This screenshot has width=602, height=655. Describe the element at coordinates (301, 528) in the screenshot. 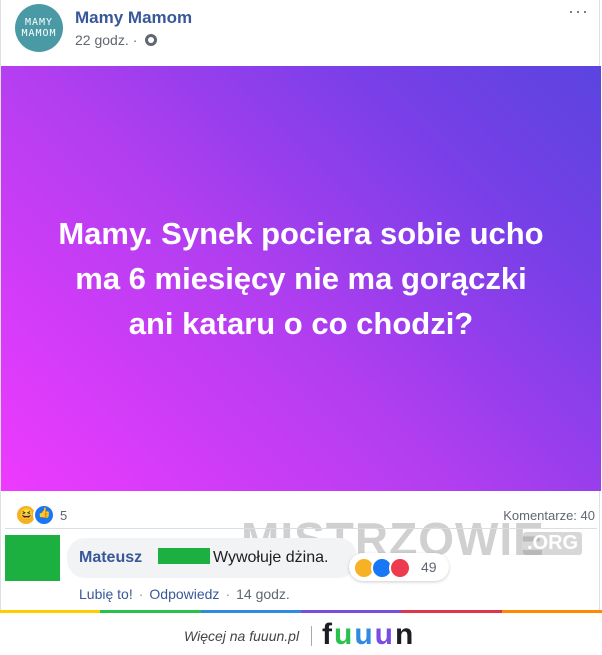

I see `divider` at that location.